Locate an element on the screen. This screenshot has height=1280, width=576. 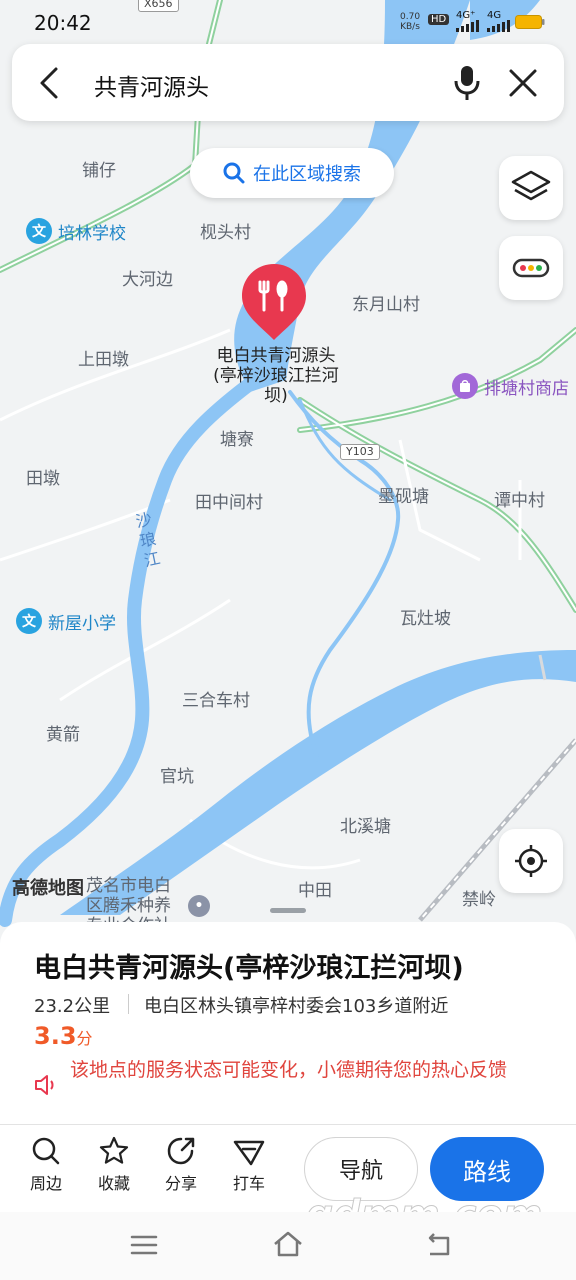
rating-value: 3.3 is located at coordinates (55, 1036).